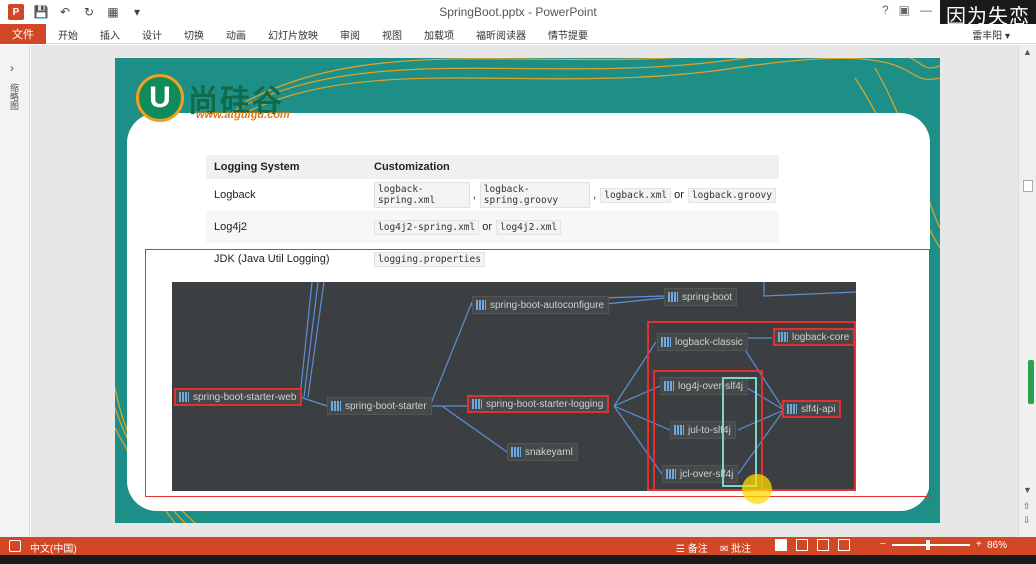 The height and width of the screenshot is (564, 1036). What do you see at coordinates (231, 227) in the screenshot?
I see `row-system: Log4j2` at bounding box center [231, 227].